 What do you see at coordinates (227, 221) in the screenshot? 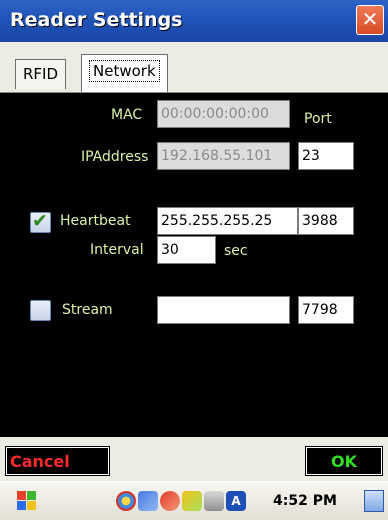
I see `heartbeat-address-field: 255.255.255.25` at bounding box center [227, 221].